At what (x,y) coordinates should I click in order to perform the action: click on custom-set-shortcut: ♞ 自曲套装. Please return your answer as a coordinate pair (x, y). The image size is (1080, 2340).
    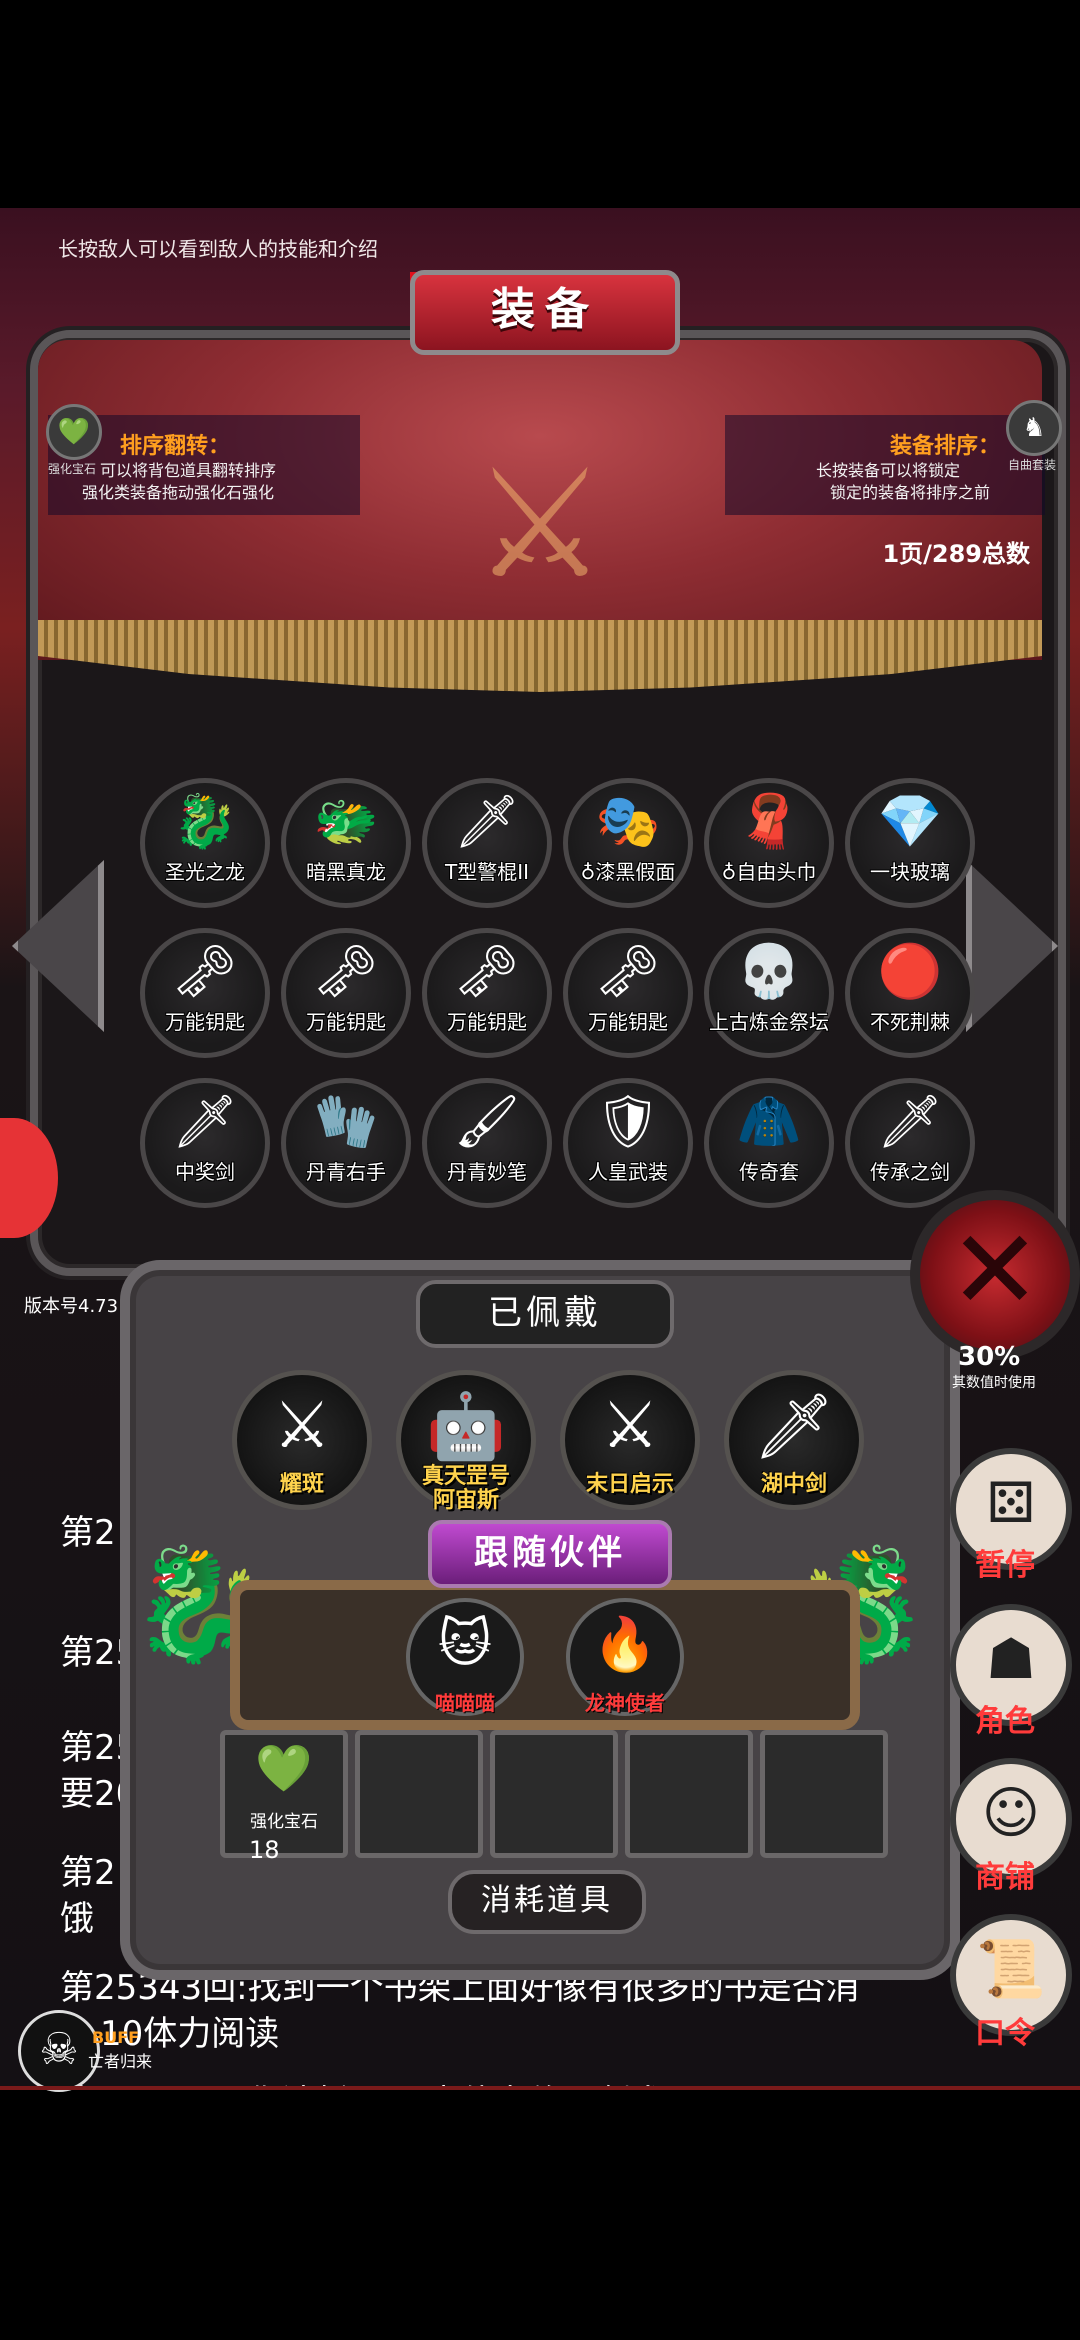
    Looking at the image, I should click on (1039, 436).